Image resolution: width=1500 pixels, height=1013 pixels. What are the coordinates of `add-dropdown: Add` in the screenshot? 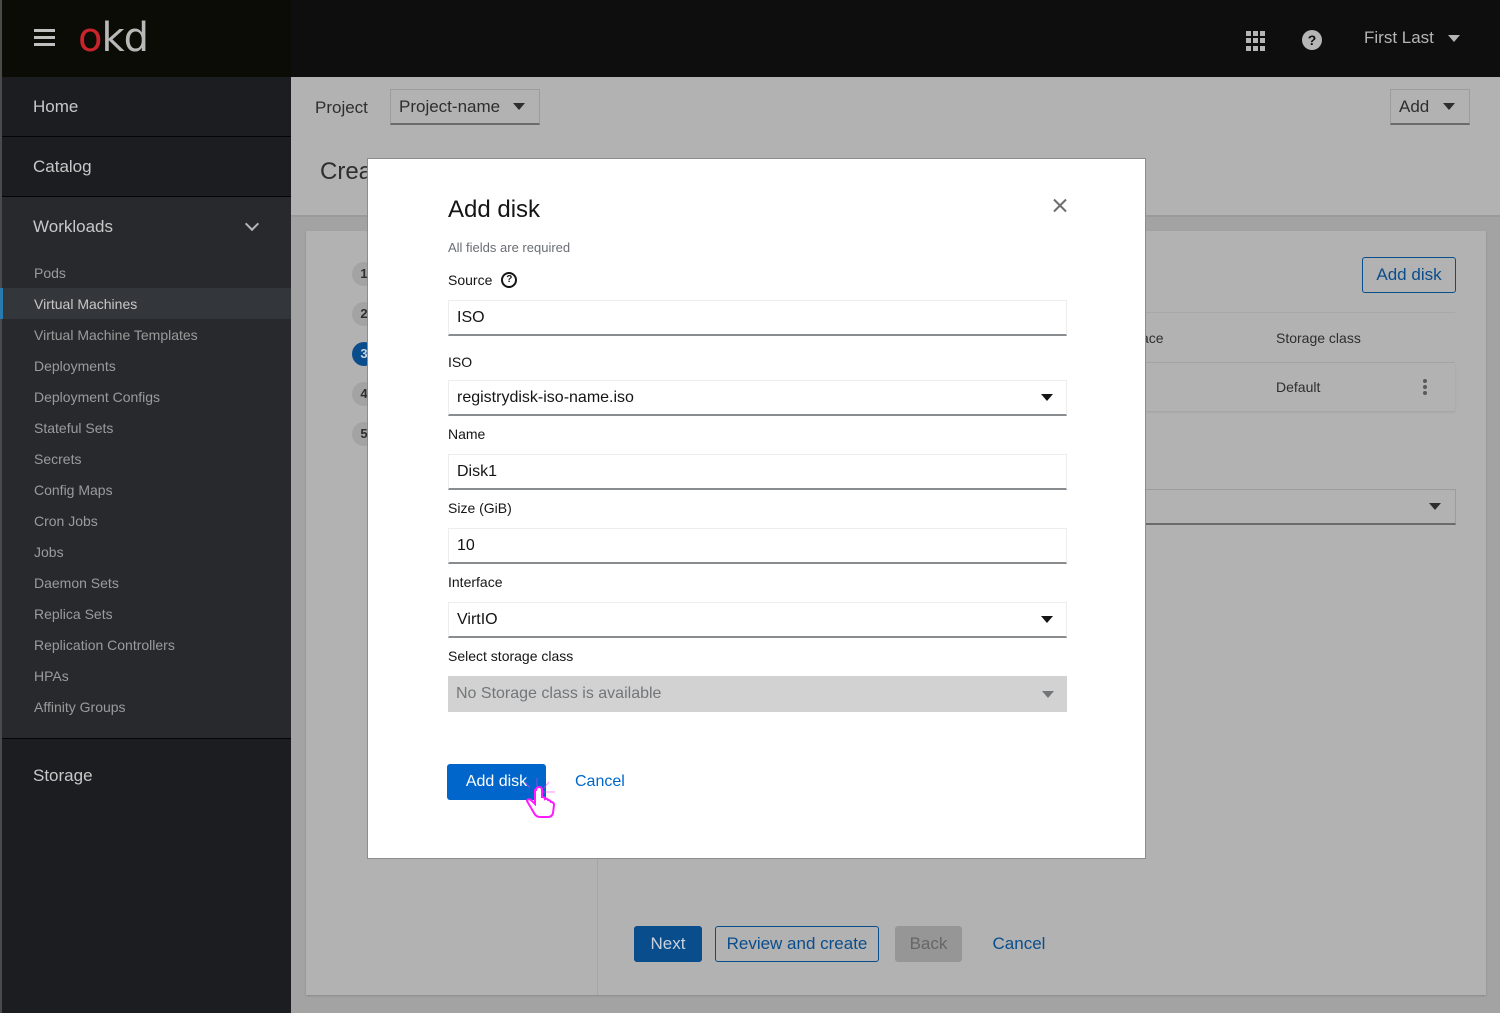 It's located at (1430, 107).